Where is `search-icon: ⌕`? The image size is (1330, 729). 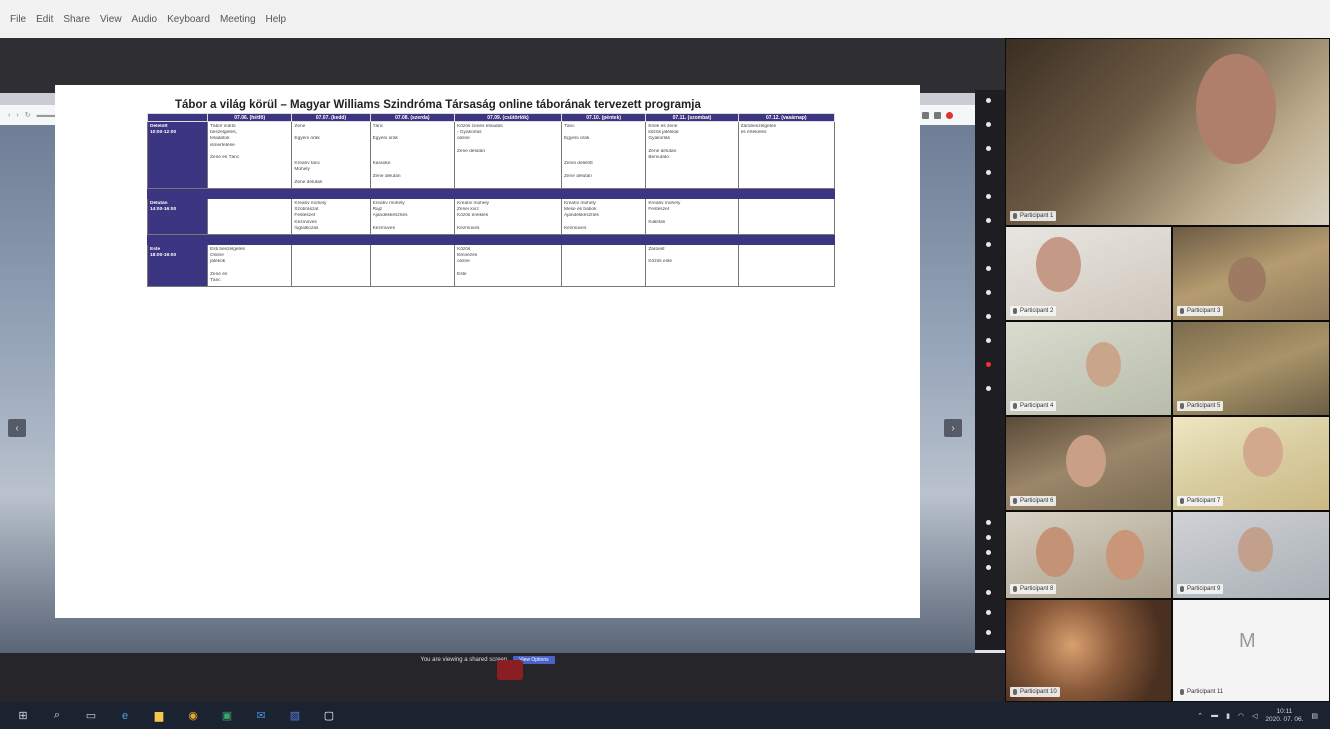 search-icon: ⌕ is located at coordinates (57, 716).